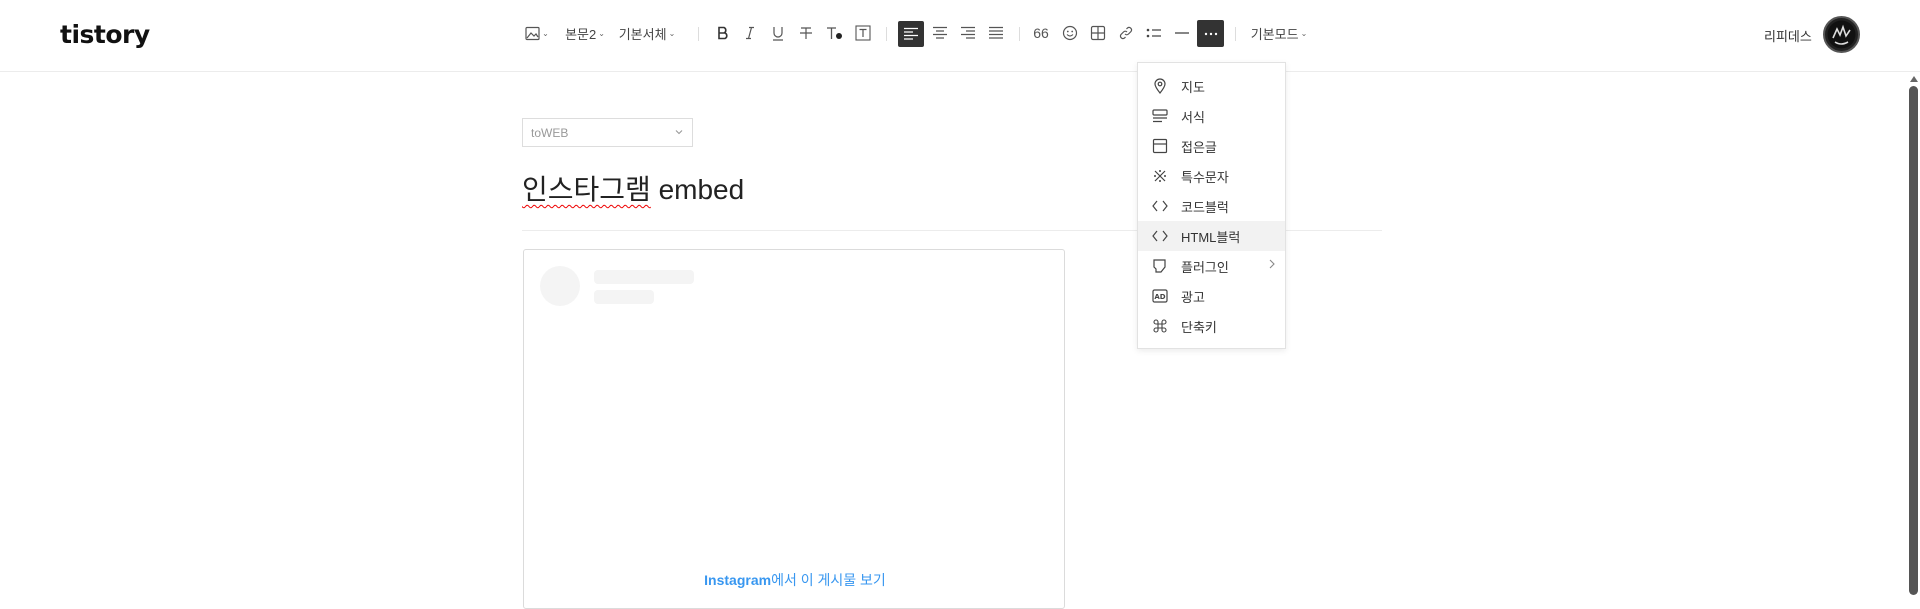 The width and height of the screenshot is (1920, 609). I want to click on editor-mode-select: 기본모드 ⌄, so click(1279, 33).